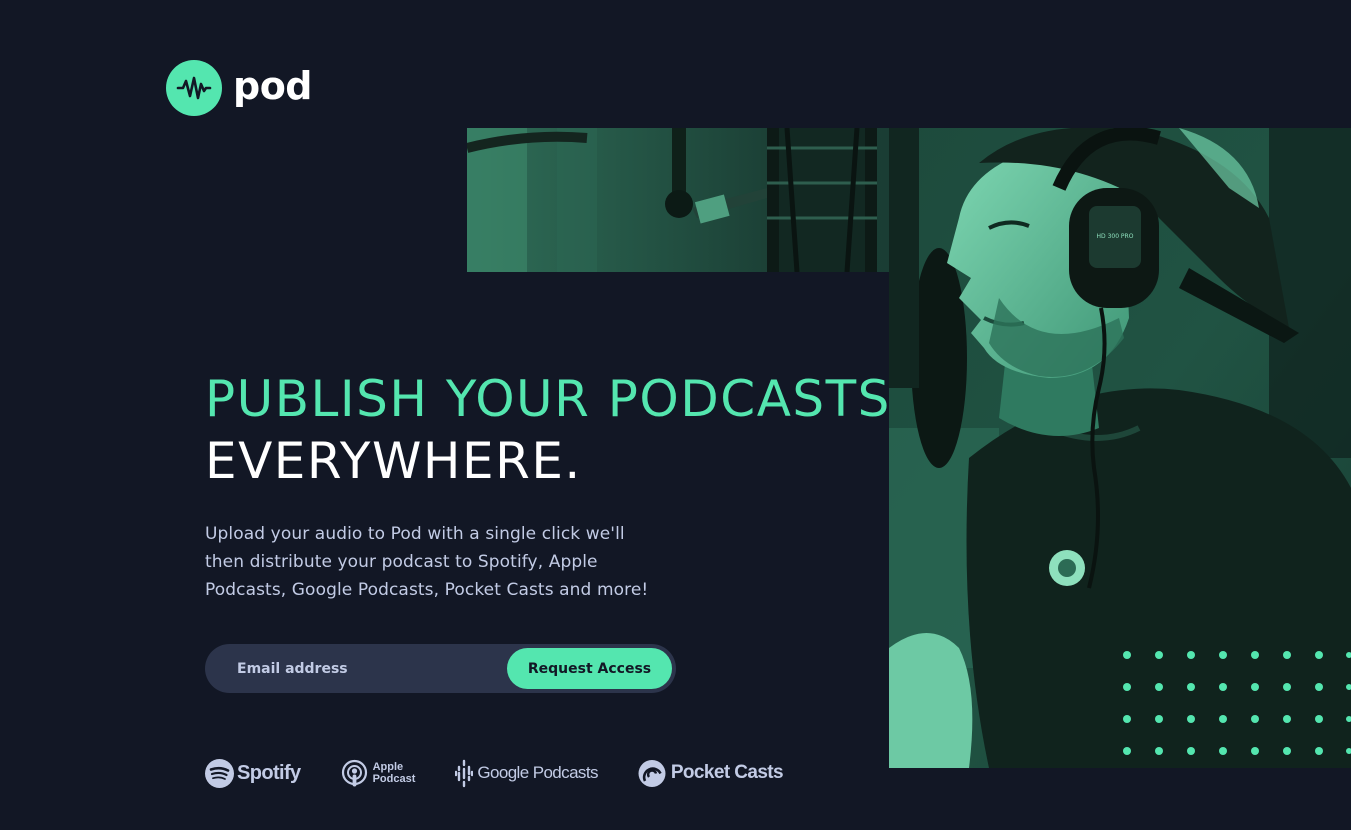  What do you see at coordinates (388, 767) in the screenshot?
I see `apple-label-line-1: Apple` at bounding box center [388, 767].